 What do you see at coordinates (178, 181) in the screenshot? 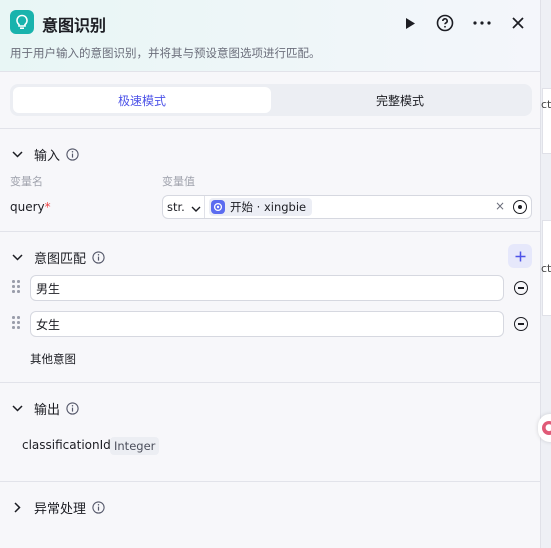
I see `column-variable-value: 变量值` at bounding box center [178, 181].